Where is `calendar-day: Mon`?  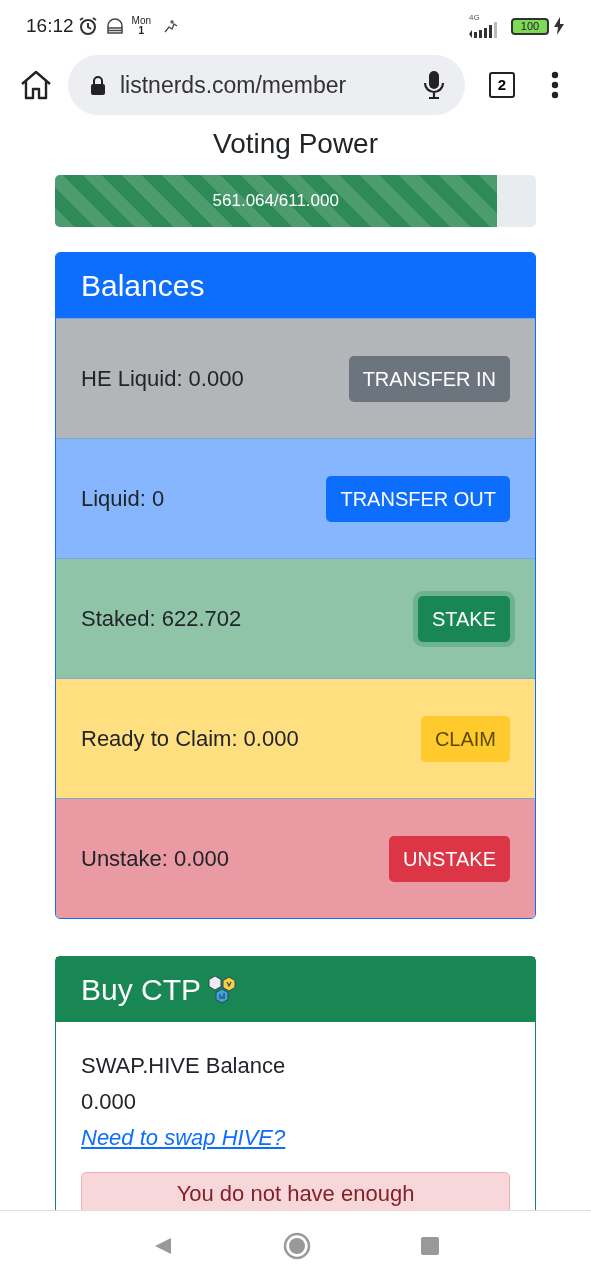
calendar-day: Mon is located at coordinates (141, 21).